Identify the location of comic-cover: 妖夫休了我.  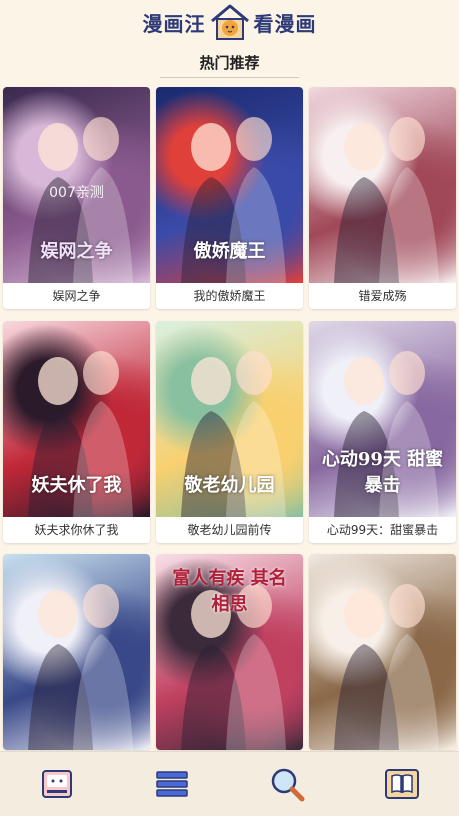
(76, 419).